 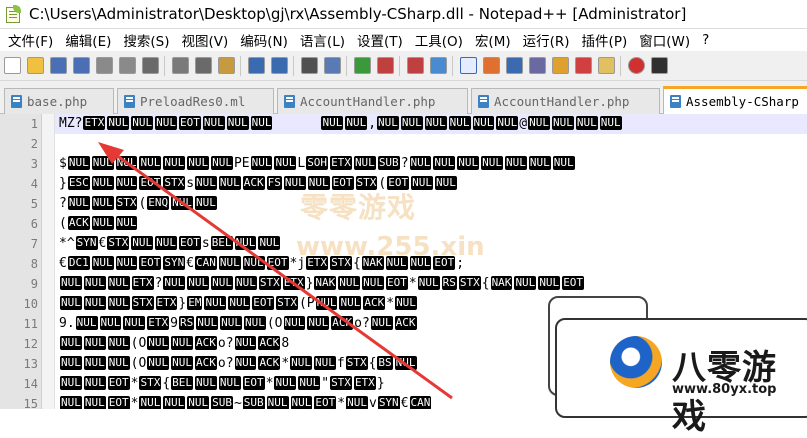 What do you see at coordinates (274, 183) in the screenshot?
I see `control-char-token: FS` at bounding box center [274, 183].